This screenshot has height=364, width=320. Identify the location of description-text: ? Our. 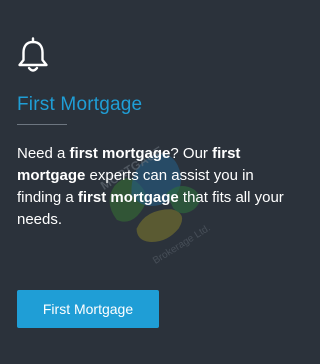
(191, 153).